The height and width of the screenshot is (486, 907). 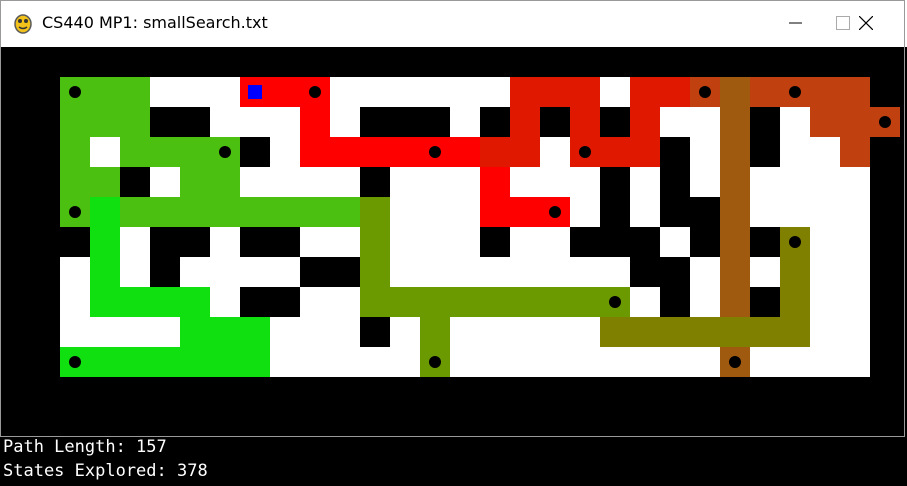 I want to click on agent-marker, so click(x=255, y=92).